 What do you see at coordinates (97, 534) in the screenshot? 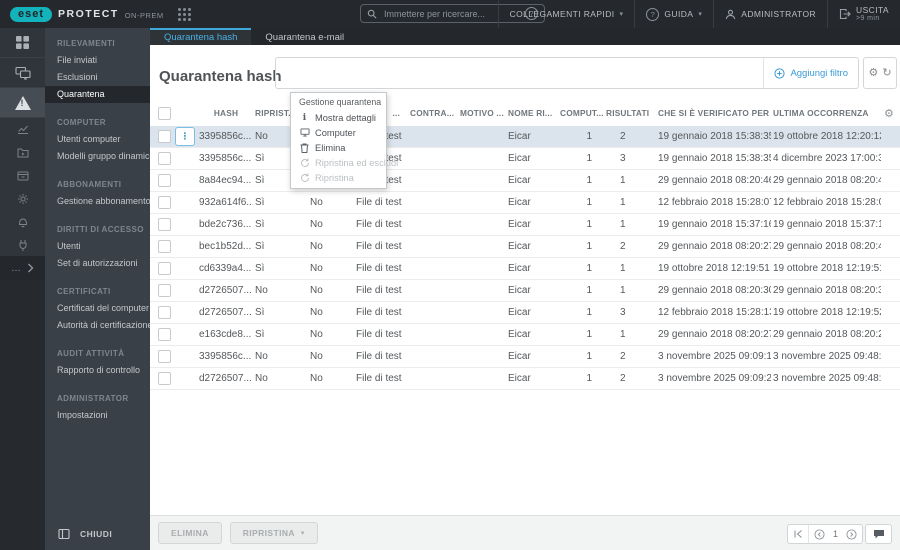
I see `collapse-sidebar-button: CHIUDI` at bounding box center [97, 534].